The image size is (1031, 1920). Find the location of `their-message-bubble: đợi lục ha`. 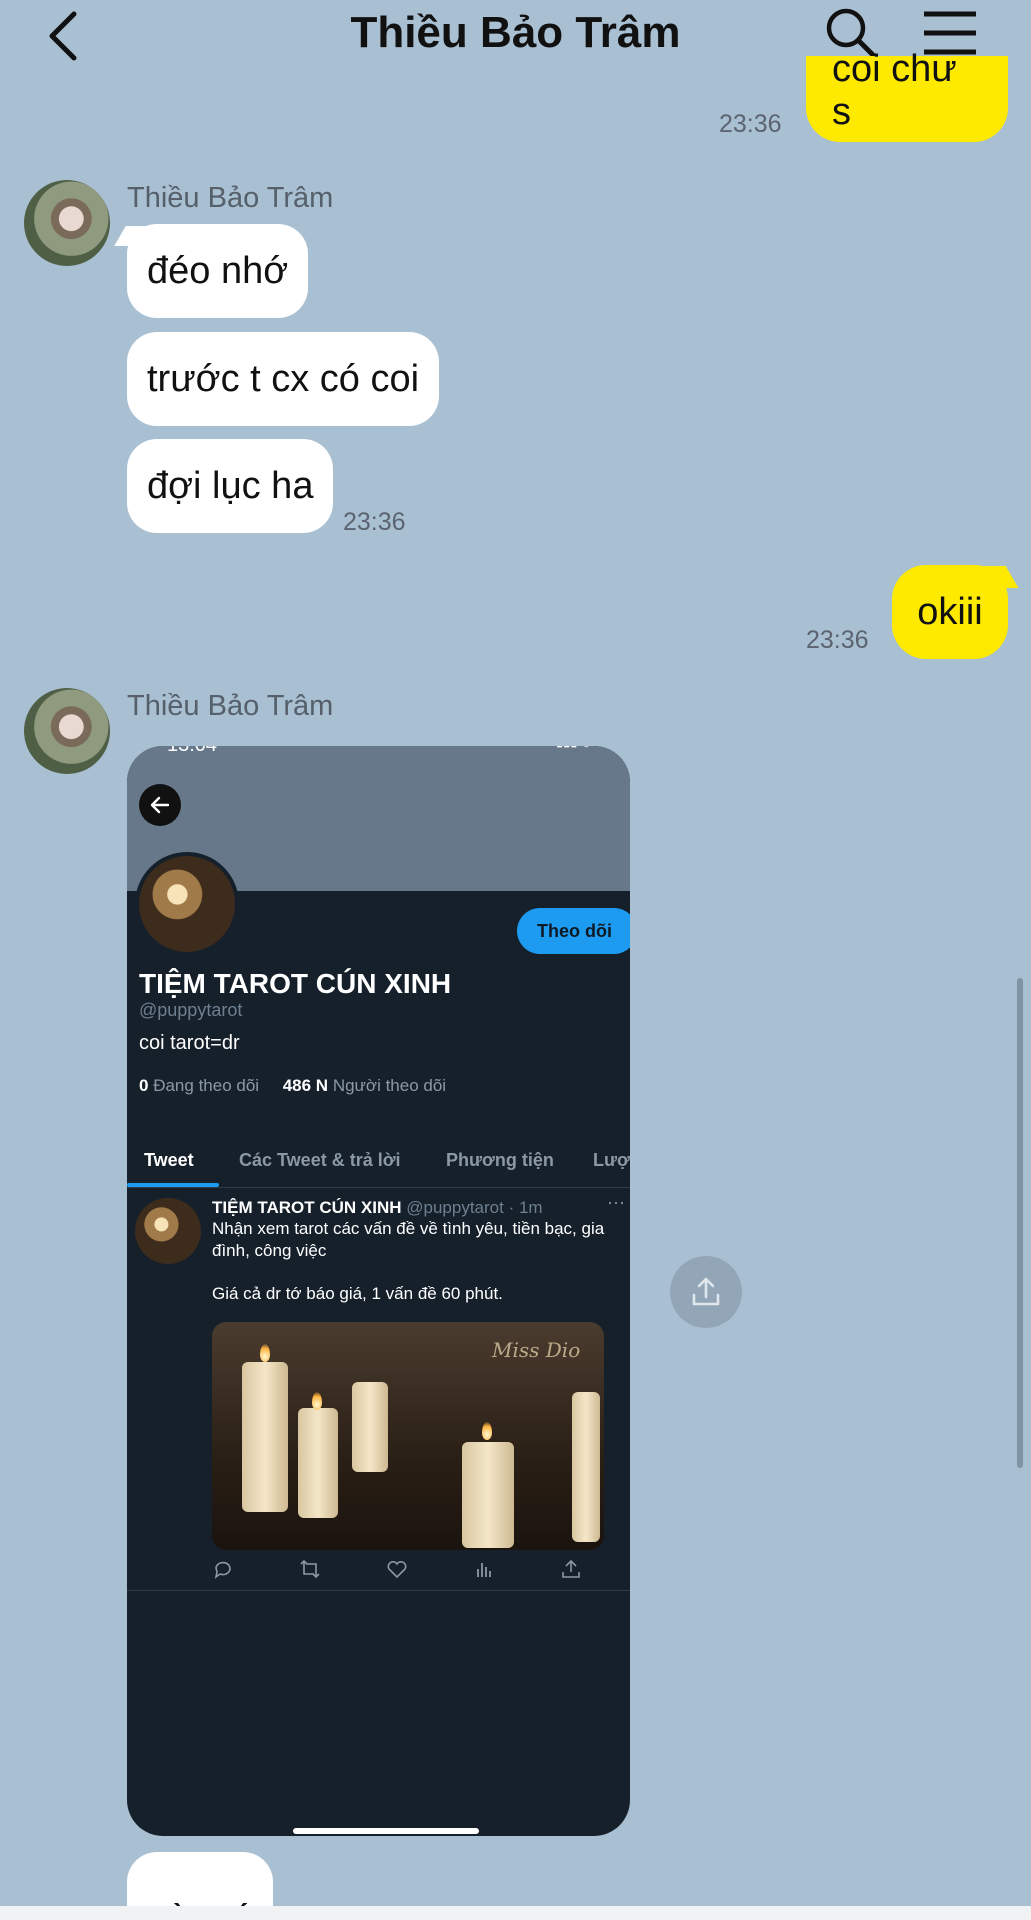

their-message-bubble: đợi lục ha is located at coordinates (230, 486).